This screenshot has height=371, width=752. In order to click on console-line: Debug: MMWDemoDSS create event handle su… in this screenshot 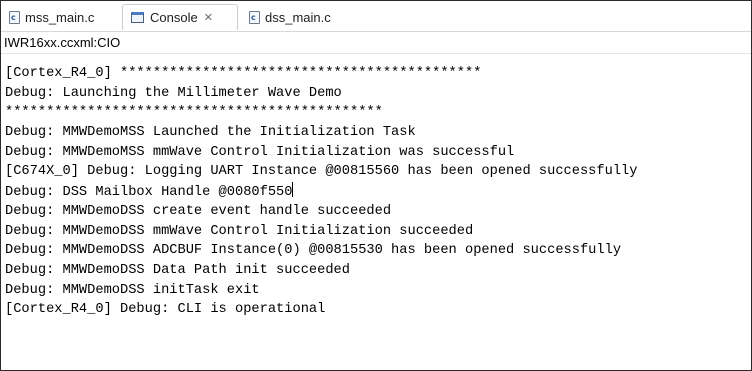, I will do `click(198, 211)`.